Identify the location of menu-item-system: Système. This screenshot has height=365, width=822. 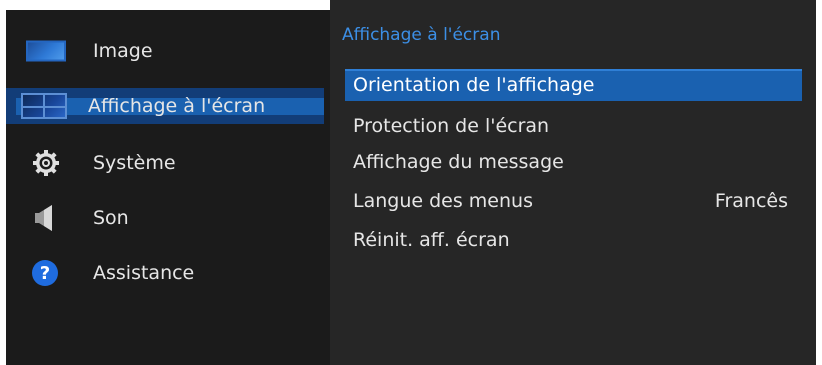
(165, 163).